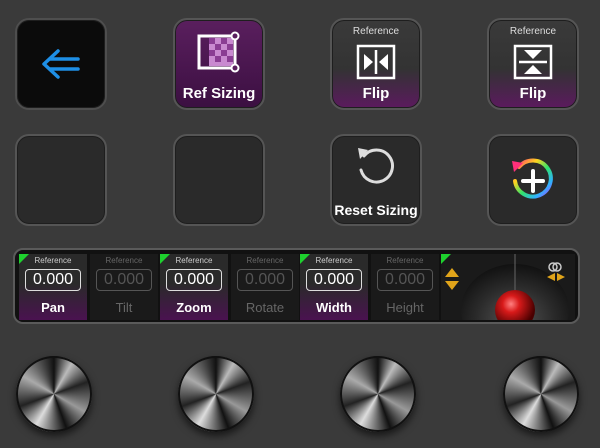  Describe the element at coordinates (53, 307) in the screenshot. I see `param-name: Pan` at that location.